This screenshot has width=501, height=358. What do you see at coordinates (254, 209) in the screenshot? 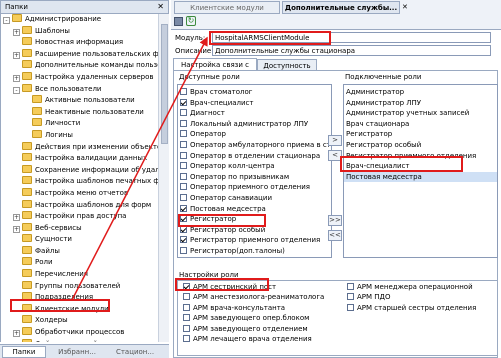
I see `available-role-item: Постовая медсестра` at bounding box center [254, 209].